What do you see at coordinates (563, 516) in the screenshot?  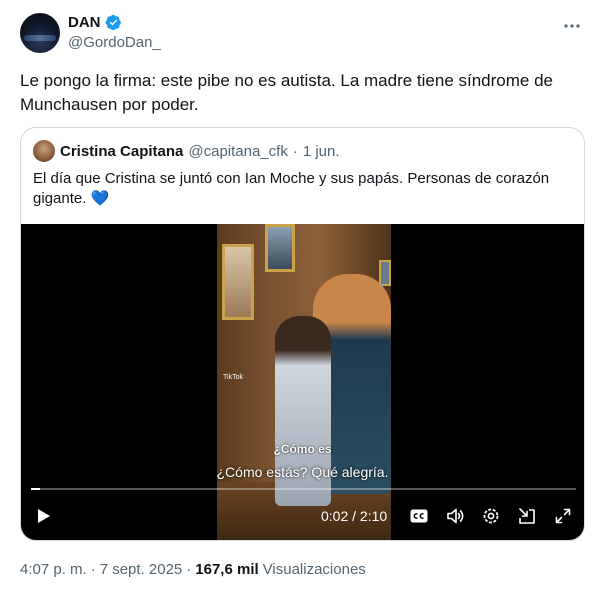 I see `fullscreen-icon` at bounding box center [563, 516].